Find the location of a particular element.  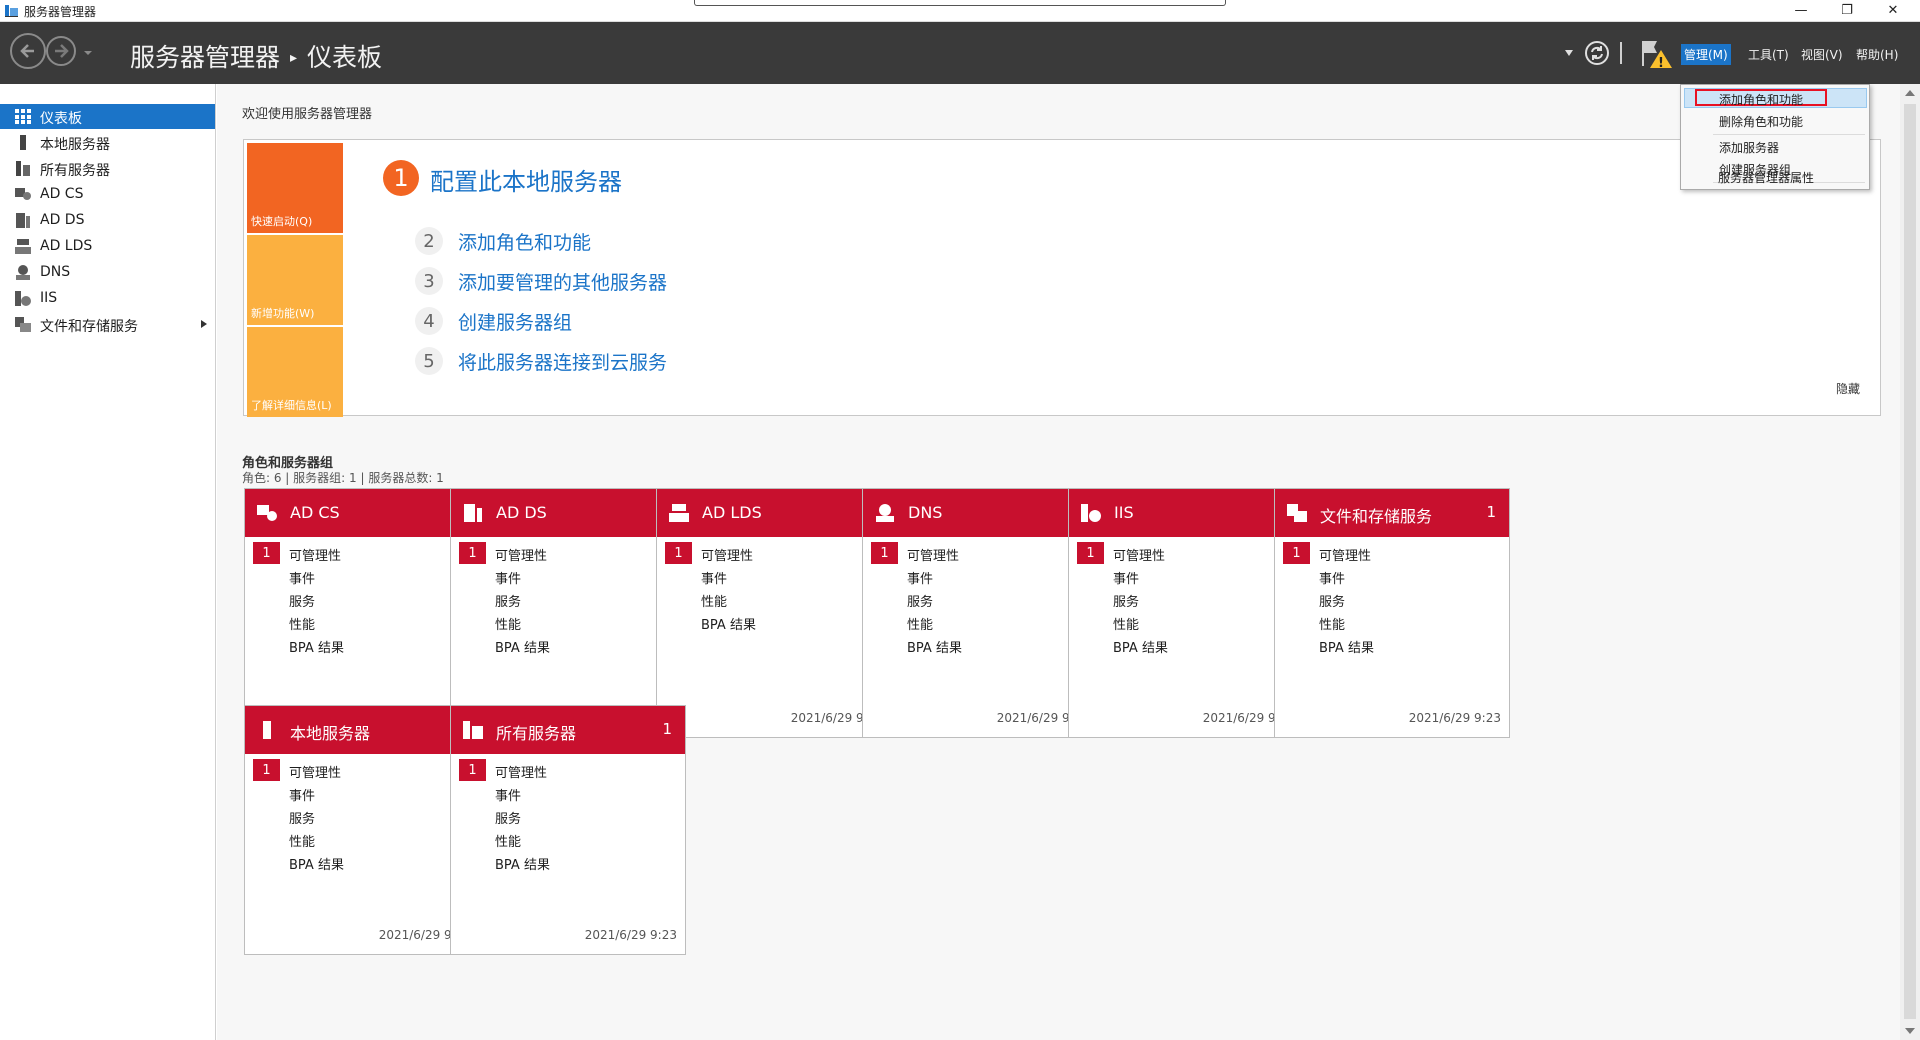

tab-whats-new: 新增功能(W) is located at coordinates (295, 280).